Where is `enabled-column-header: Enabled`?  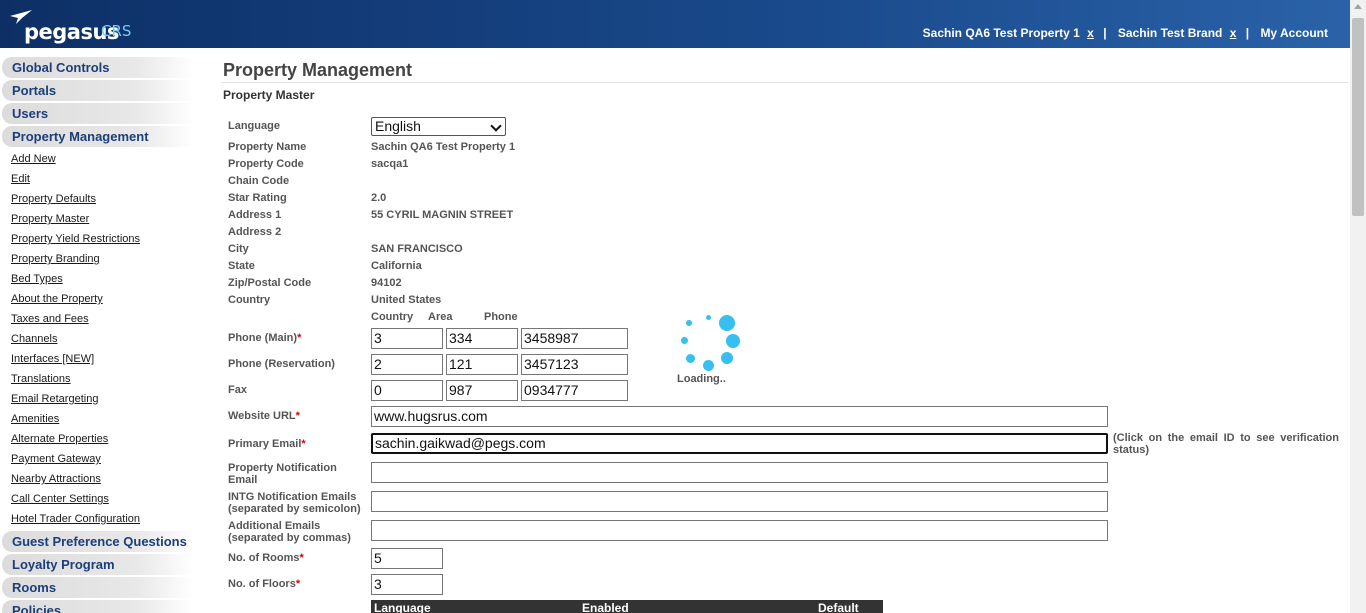
enabled-column-header: Enabled is located at coordinates (605, 607).